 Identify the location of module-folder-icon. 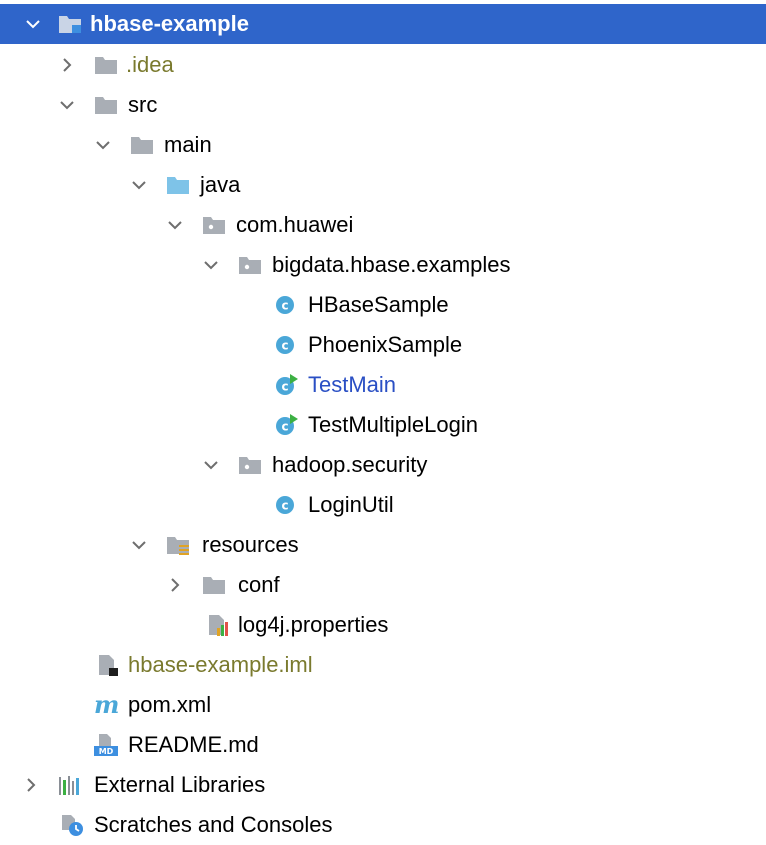
(70, 24).